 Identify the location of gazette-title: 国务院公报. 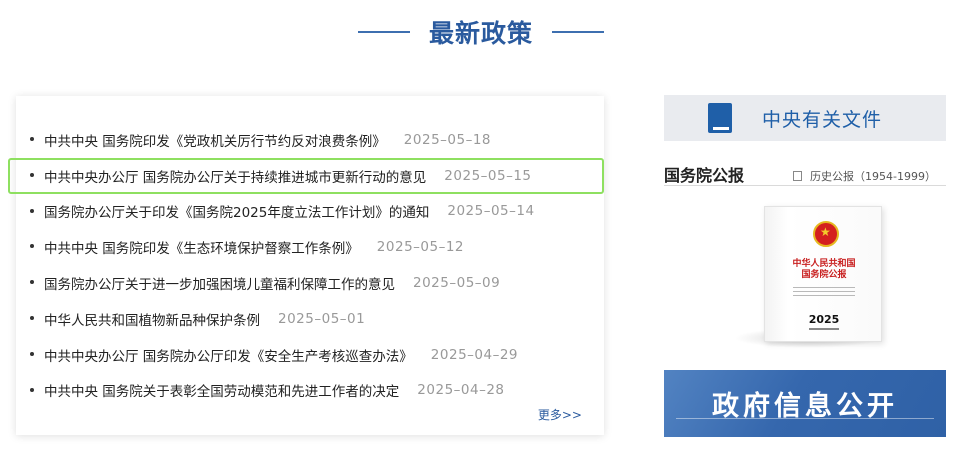
(704, 175).